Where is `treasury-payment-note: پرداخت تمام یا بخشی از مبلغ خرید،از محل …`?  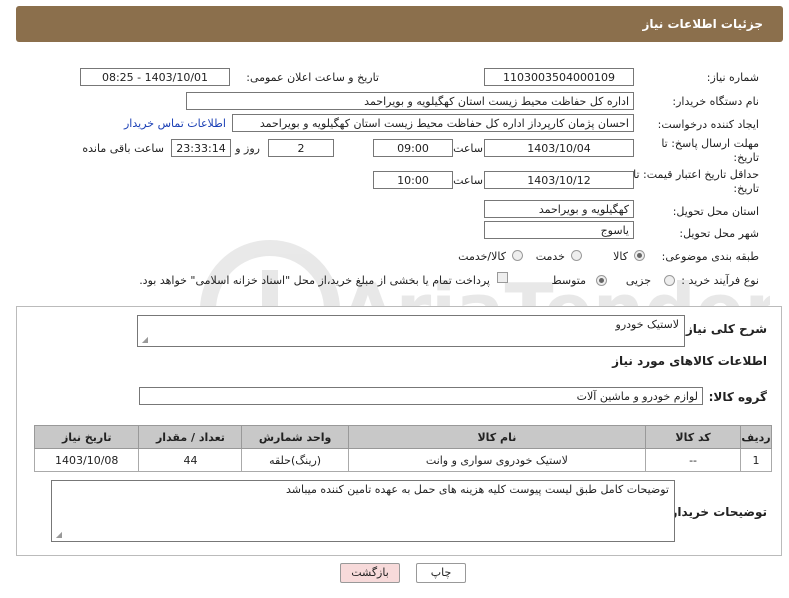 treasury-payment-note: پرداخت تمام یا بخشی از مبلغ خرید،از محل … is located at coordinates (314, 280).